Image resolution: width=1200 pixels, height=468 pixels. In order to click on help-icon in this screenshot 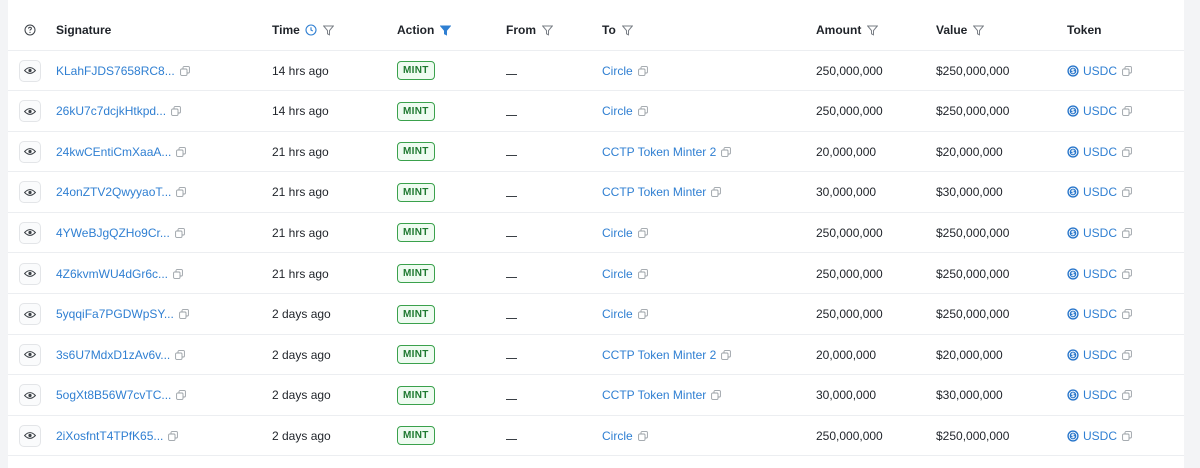, I will do `click(30, 30)`.